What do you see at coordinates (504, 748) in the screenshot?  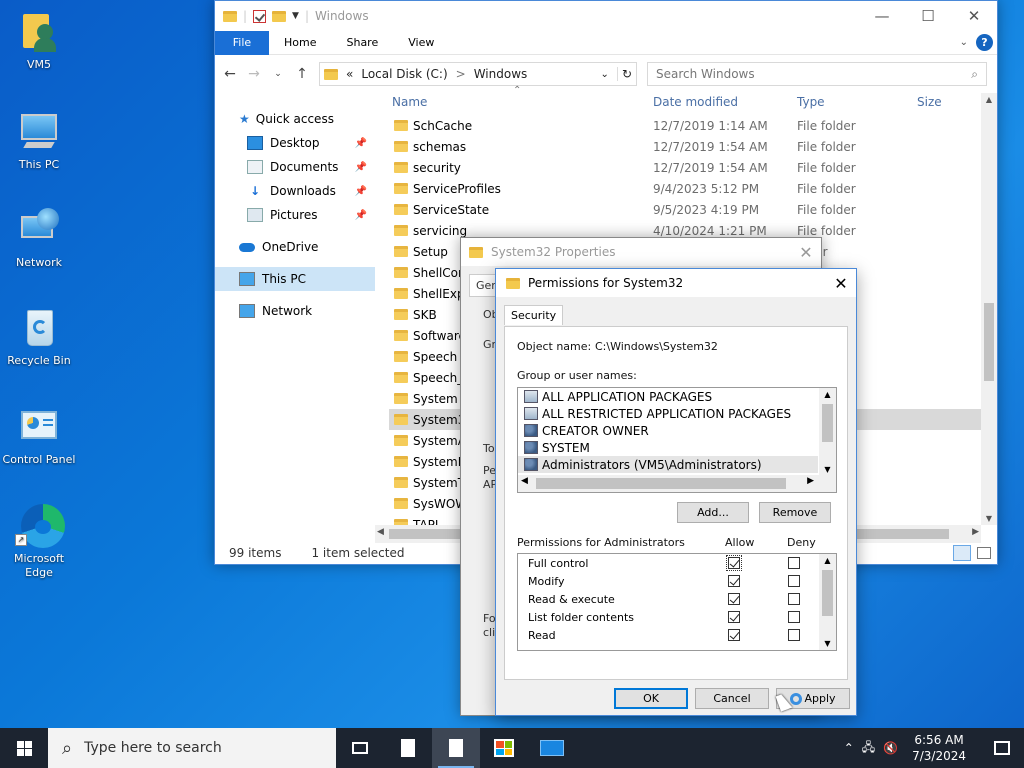 I see `taskbar-store` at bounding box center [504, 748].